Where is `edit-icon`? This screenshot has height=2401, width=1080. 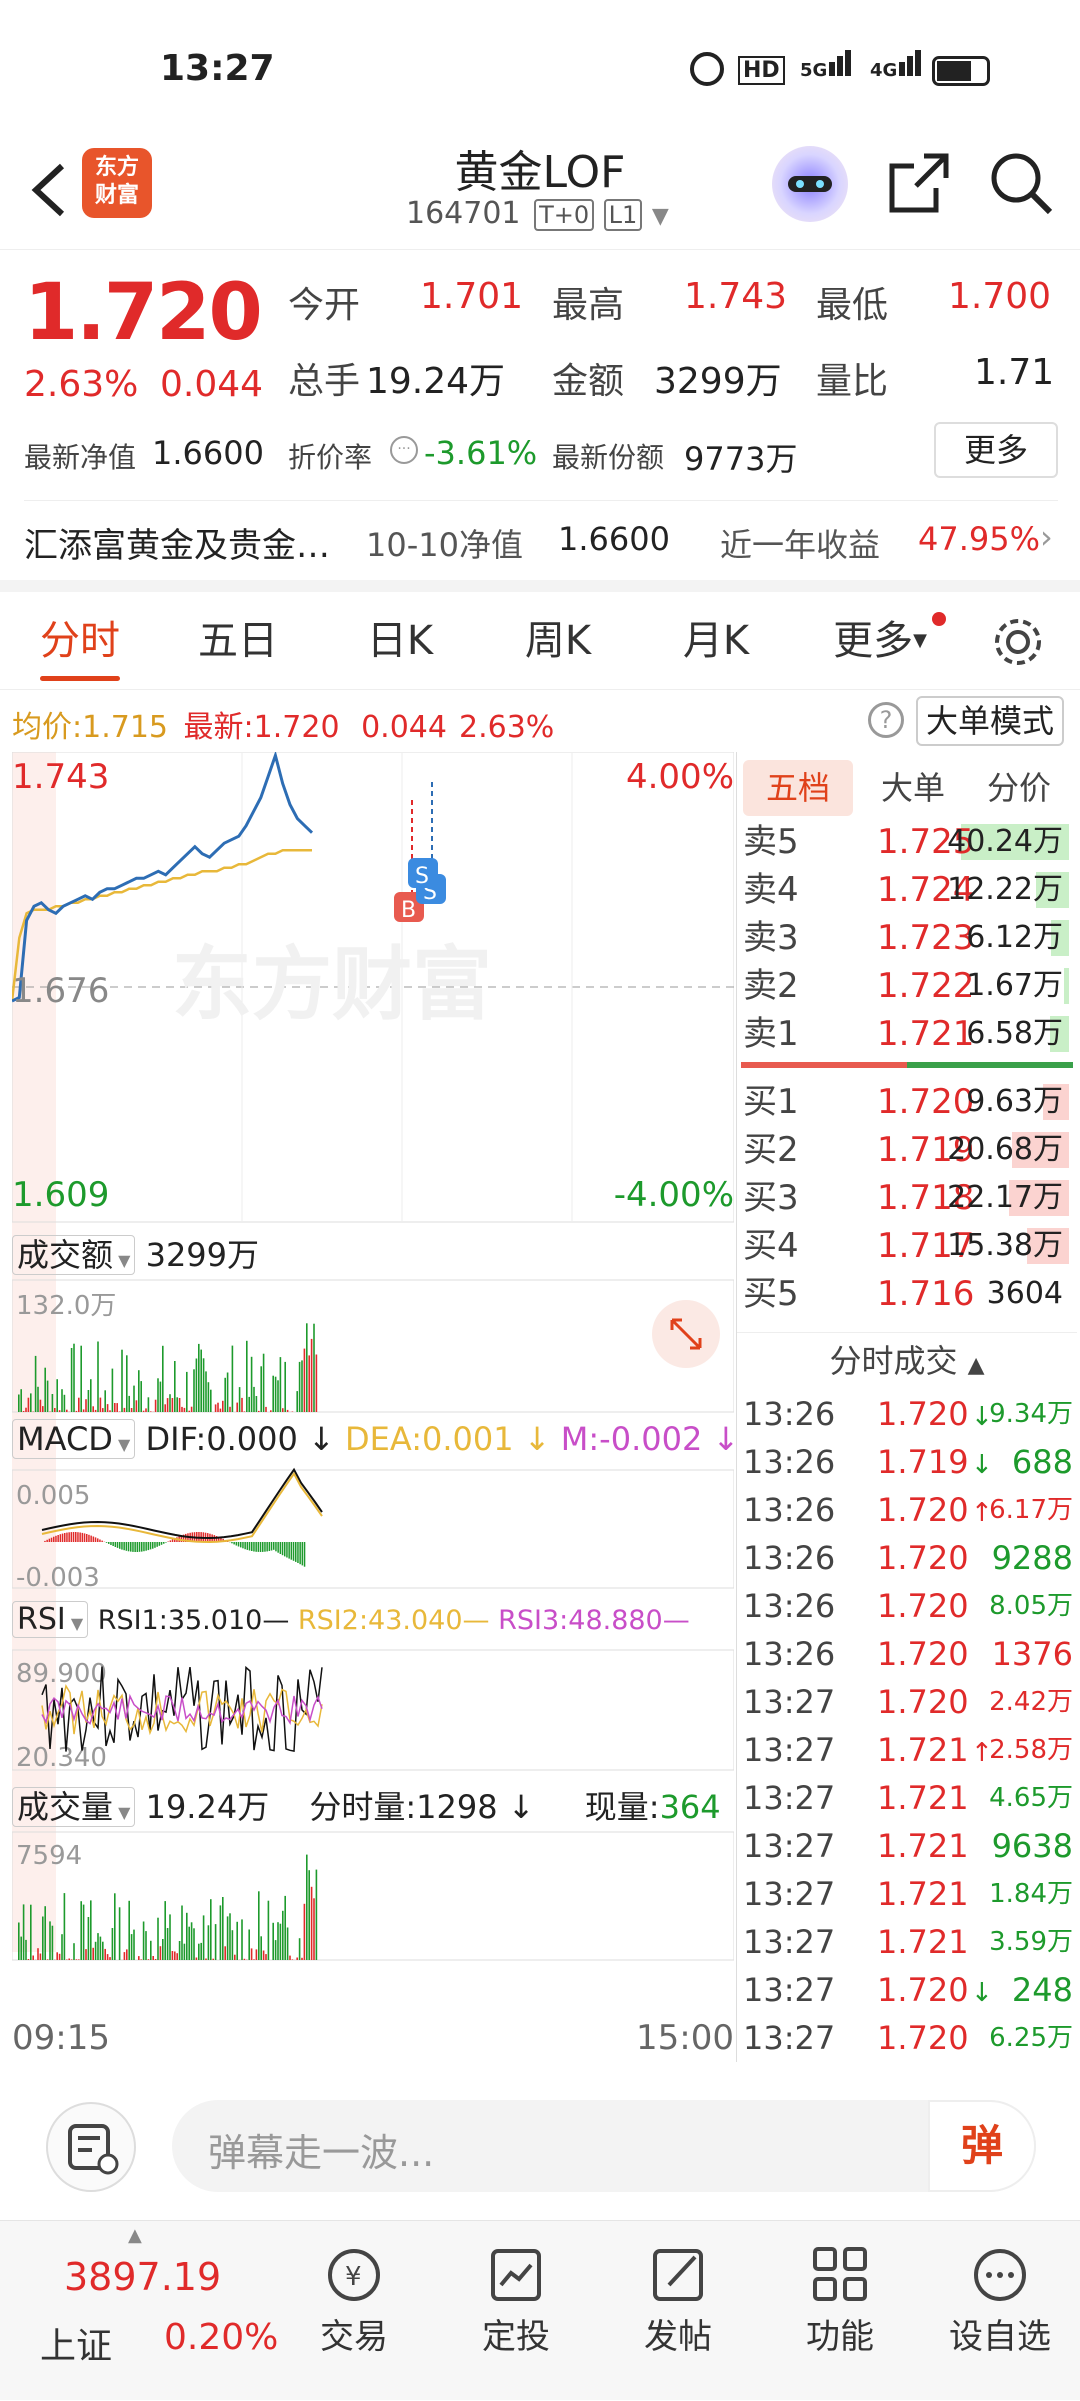
edit-icon is located at coordinates (678, 2275).